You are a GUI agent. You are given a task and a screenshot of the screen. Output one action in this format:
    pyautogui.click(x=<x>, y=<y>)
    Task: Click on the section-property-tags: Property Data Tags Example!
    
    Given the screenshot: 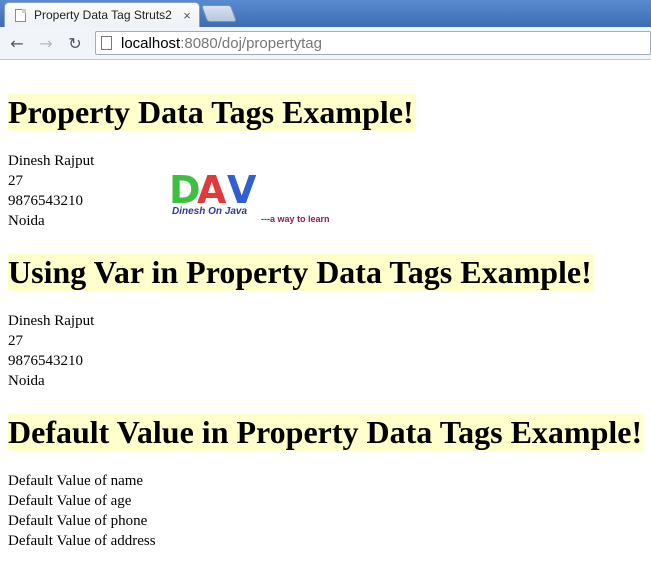 What is the action you would take?
    pyautogui.click(x=212, y=112)
    